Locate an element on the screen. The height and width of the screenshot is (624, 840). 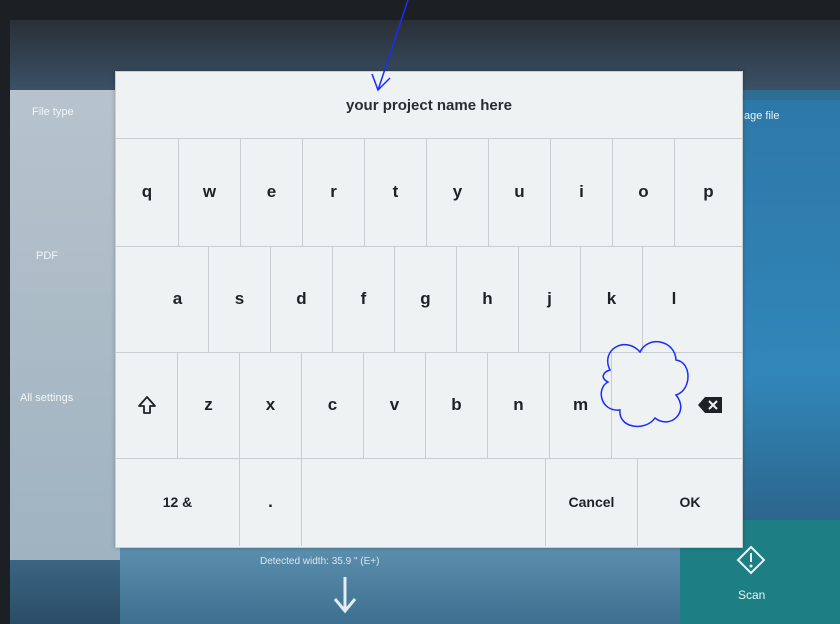
key-v: v is located at coordinates (395, 405).